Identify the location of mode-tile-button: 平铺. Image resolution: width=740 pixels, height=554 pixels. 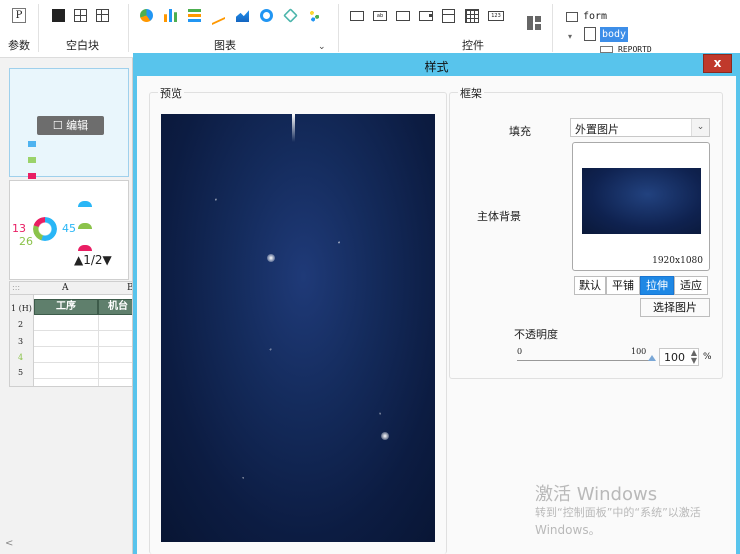
(623, 285).